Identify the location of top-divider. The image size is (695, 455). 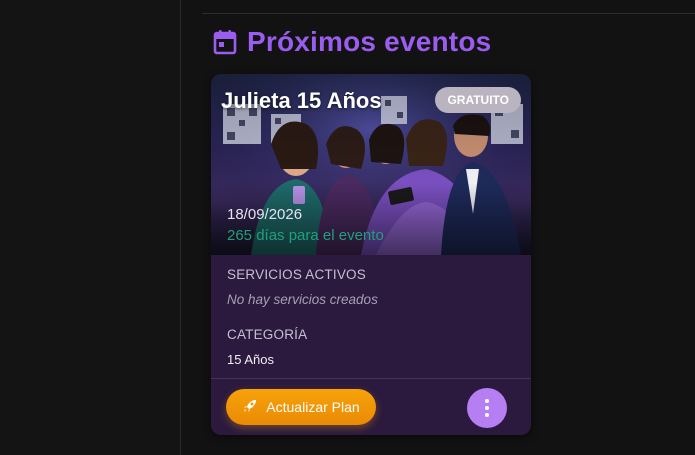
(448, 13).